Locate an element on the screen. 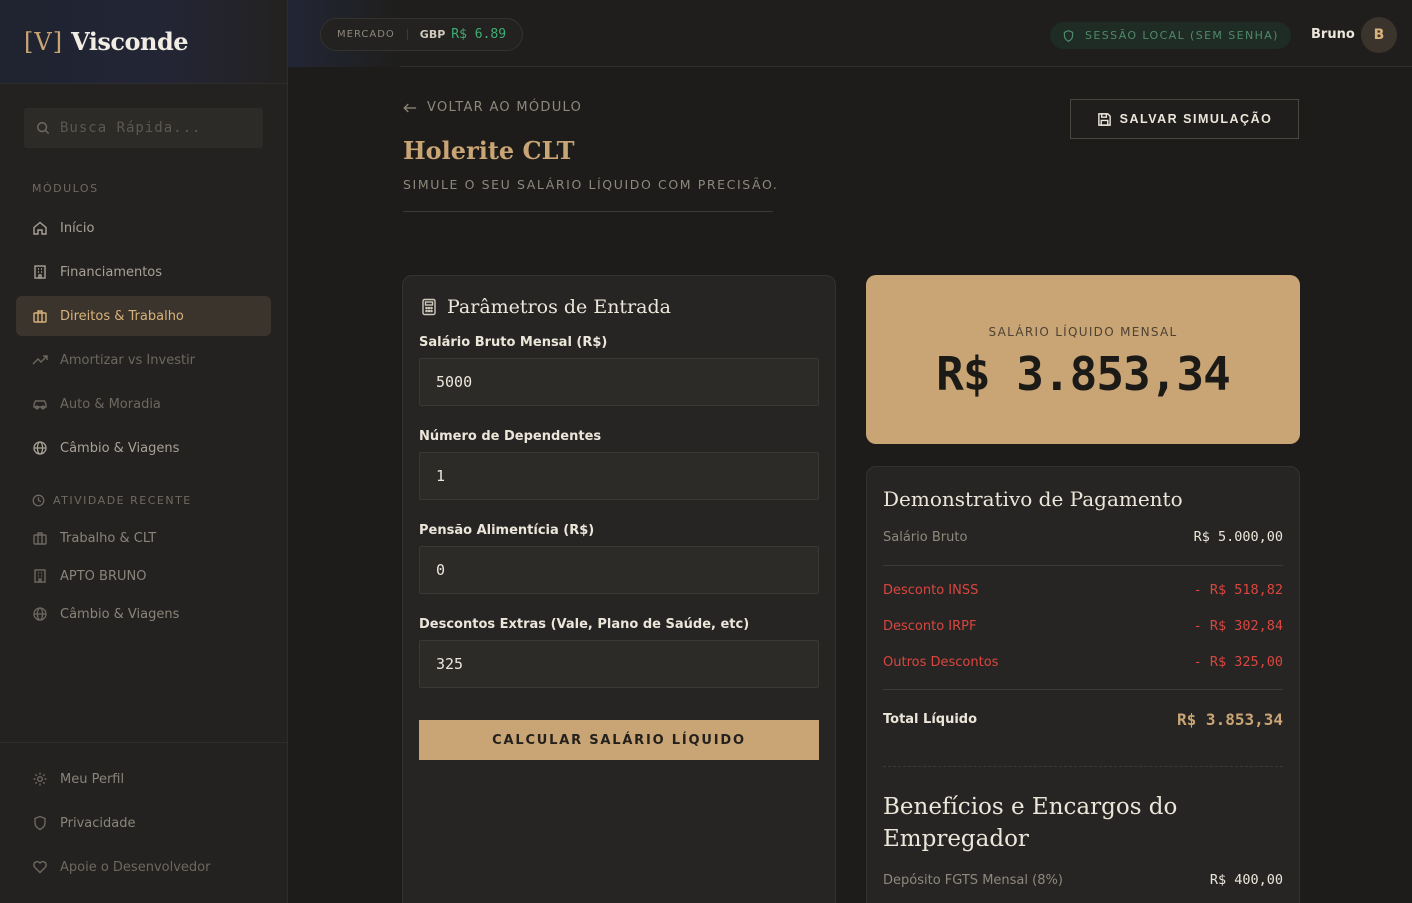  home-icon is located at coordinates (40, 228).